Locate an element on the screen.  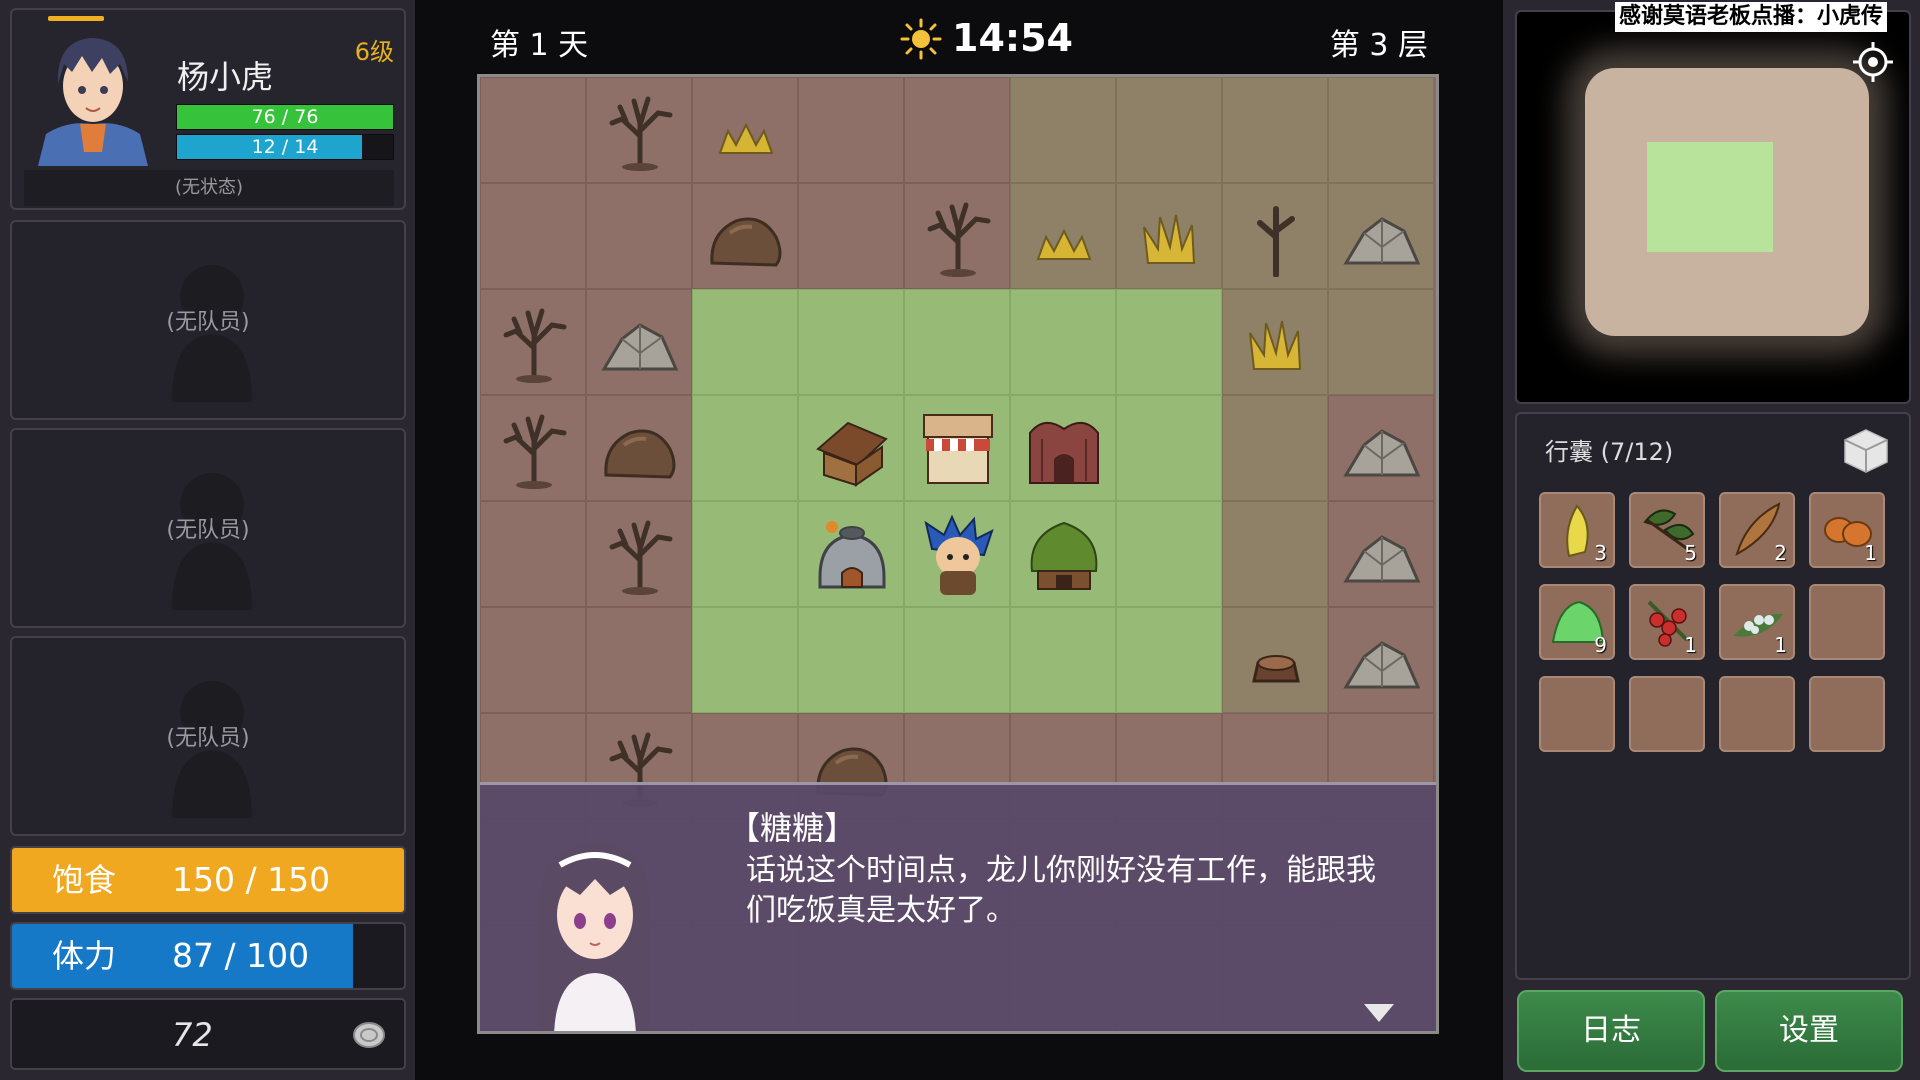
grasshut-icon is located at coordinates (1064, 555).